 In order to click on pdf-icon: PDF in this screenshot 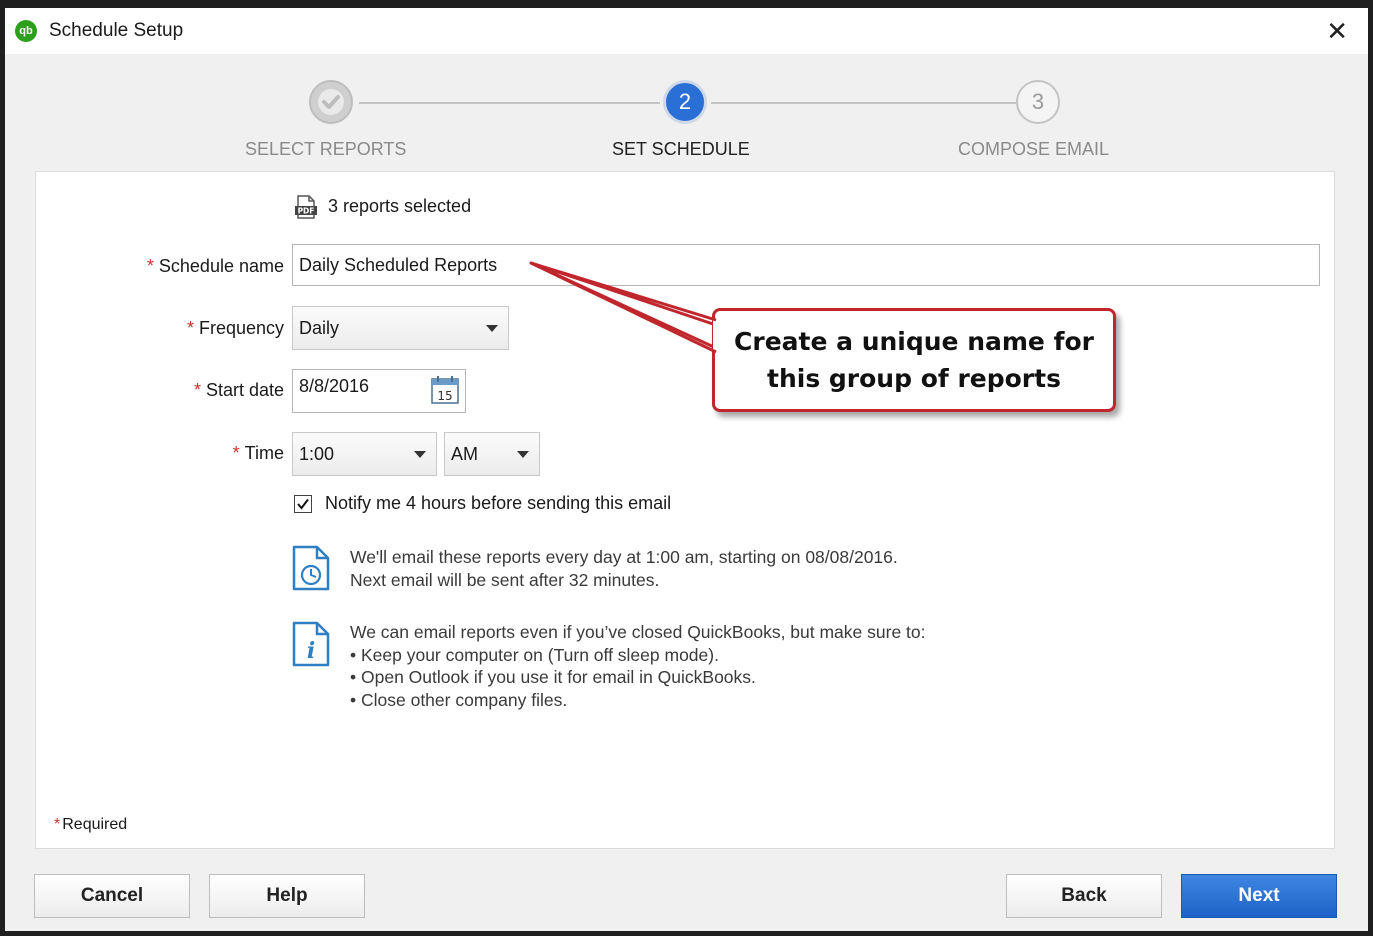, I will do `click(306, 209)`.